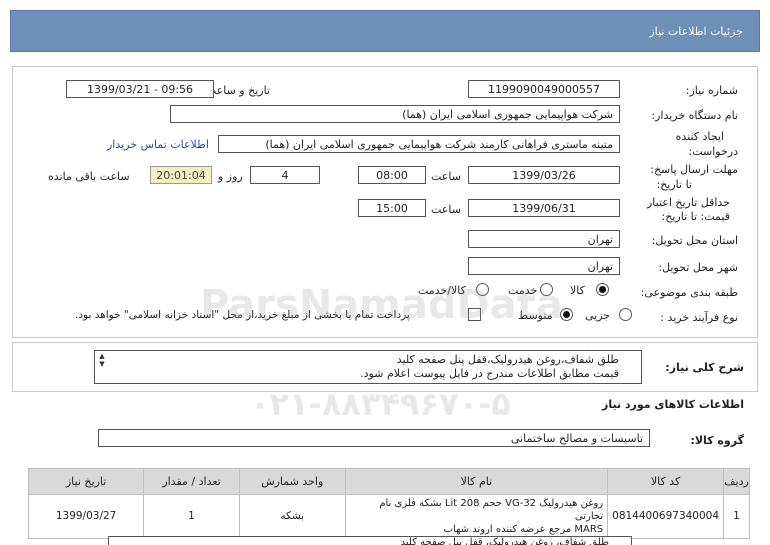  What do you see at coordinates (292, 481) in the screenshot?
I see `th-unit: واحد شمارش` at bounding box center [292, 481].